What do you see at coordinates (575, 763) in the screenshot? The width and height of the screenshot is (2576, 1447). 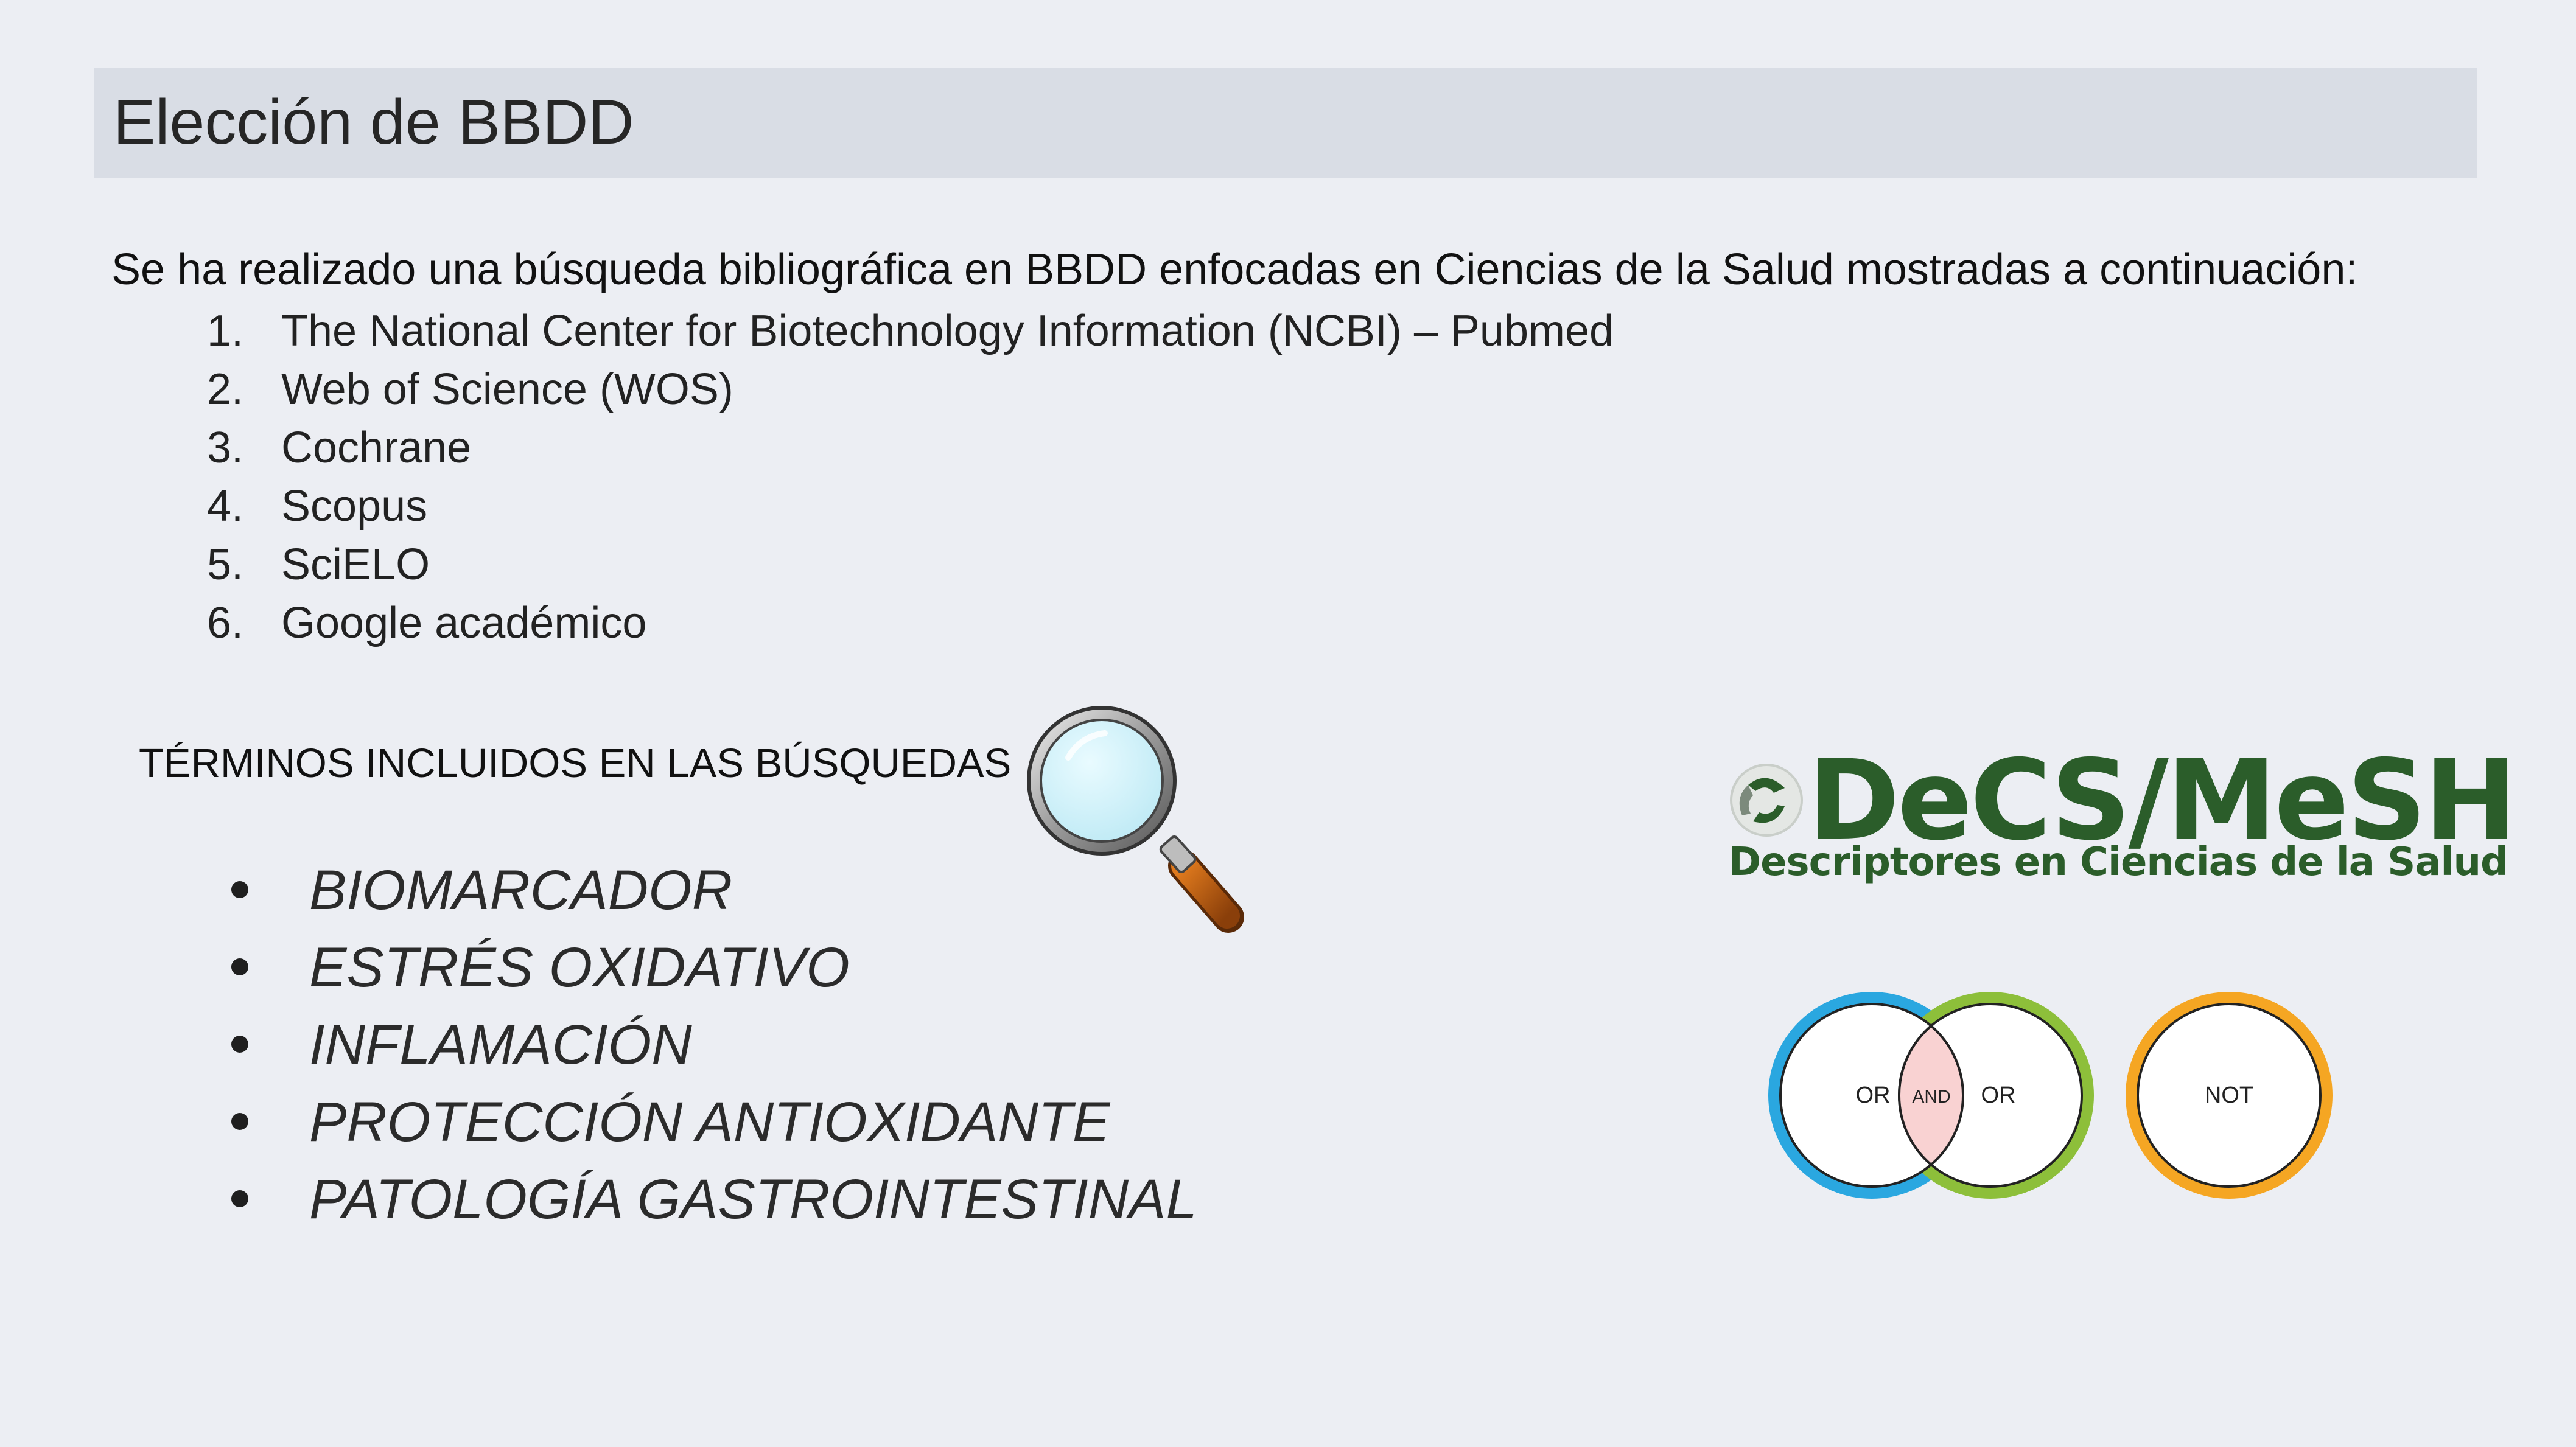 I see `terms-heading: TÉRMINOS INCLUIDOS EN LAS BÚSQUEDAS` at bounding box center [575, 763].